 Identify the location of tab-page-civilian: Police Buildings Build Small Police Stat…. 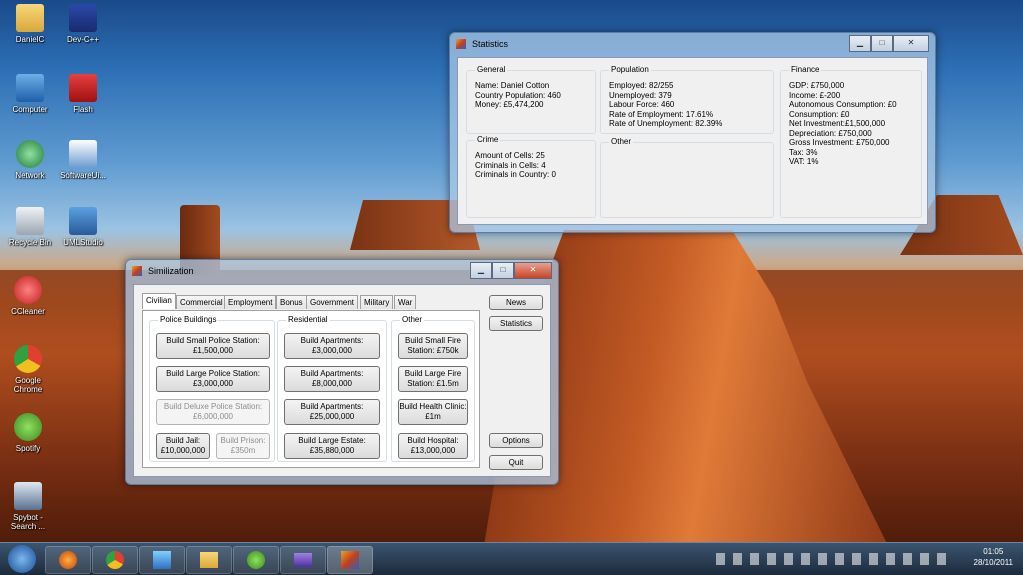
(311, 389).